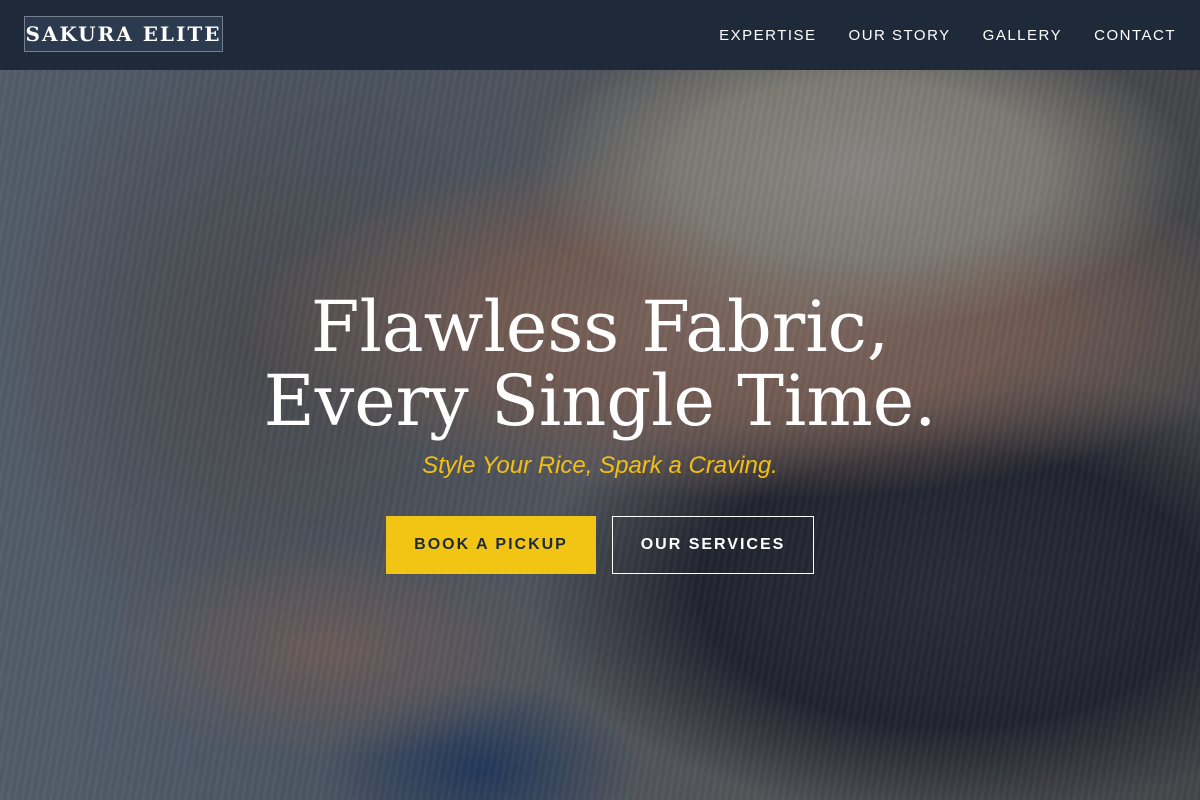  What do you see at coordinates (1135, 35) in the screenshot?
I see `nav-link-contact: CONTACT` at bounding box center [1135, 35].